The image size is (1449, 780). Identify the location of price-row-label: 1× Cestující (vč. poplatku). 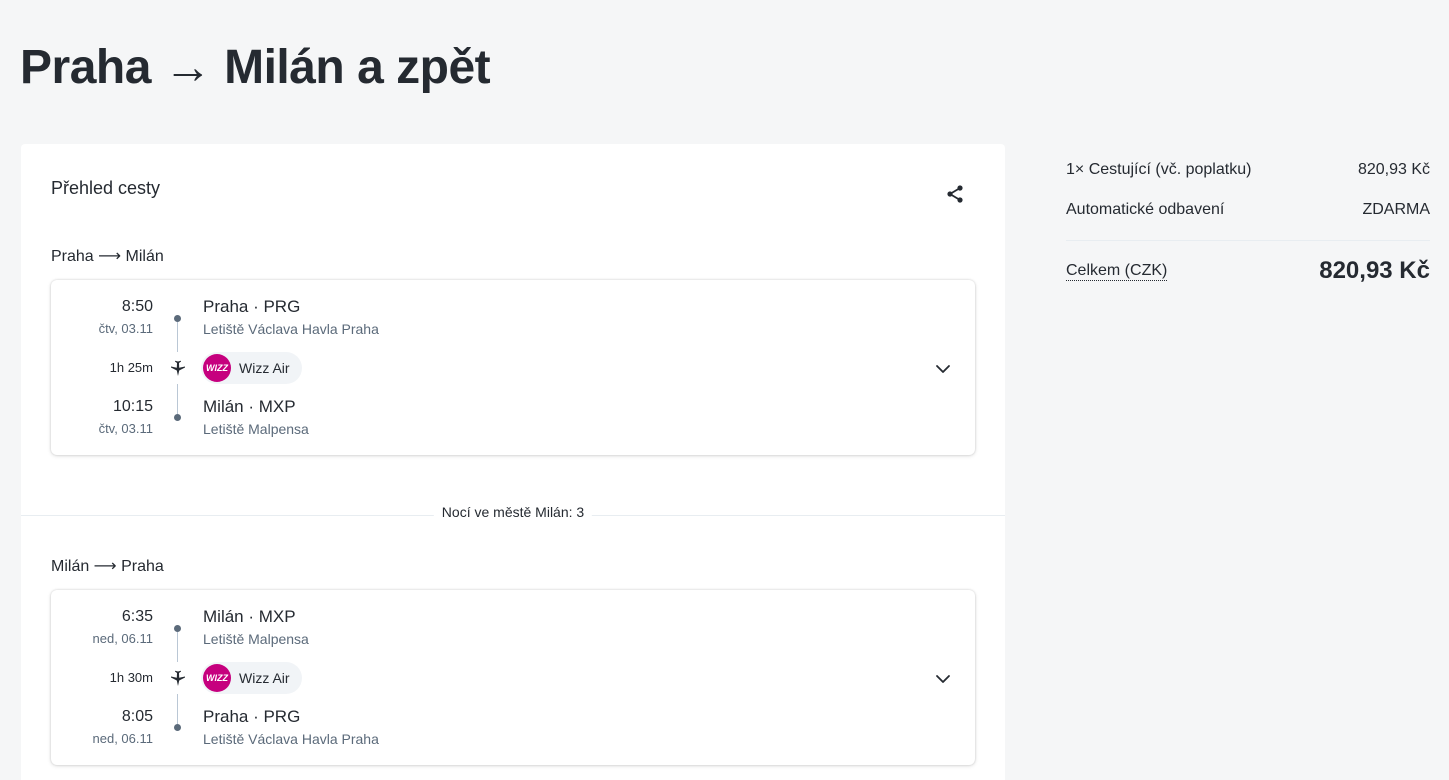
(1159, 169).